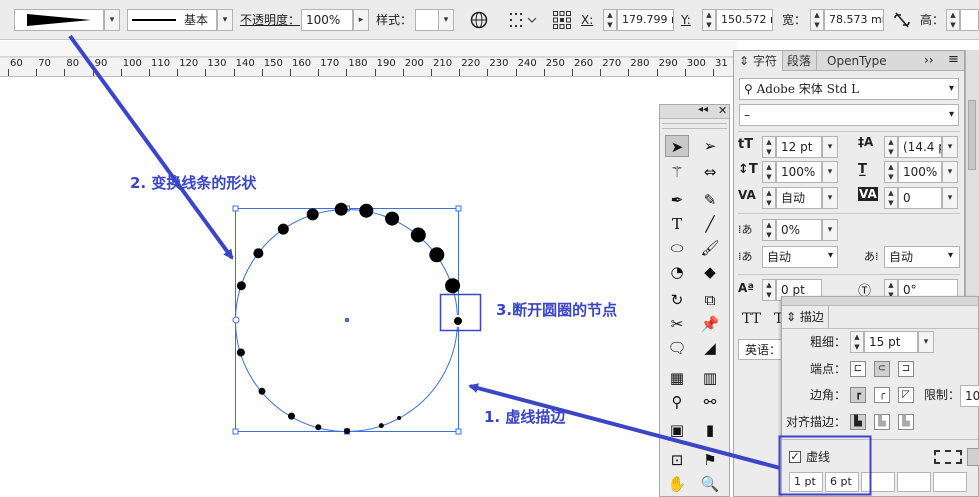 Image resolution: width=979 pixels, height=497 pixels. I want to click on crop-tool-icon: ⊡, so click(677, 460).